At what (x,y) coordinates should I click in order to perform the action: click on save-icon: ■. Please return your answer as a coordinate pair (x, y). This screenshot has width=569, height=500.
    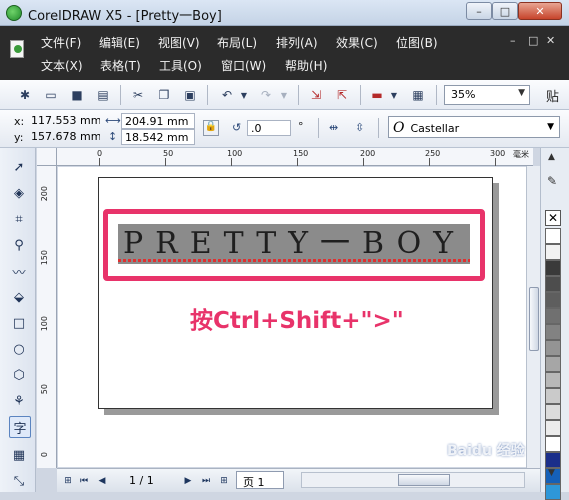
    Looking at the image, I should click on (77, 95).